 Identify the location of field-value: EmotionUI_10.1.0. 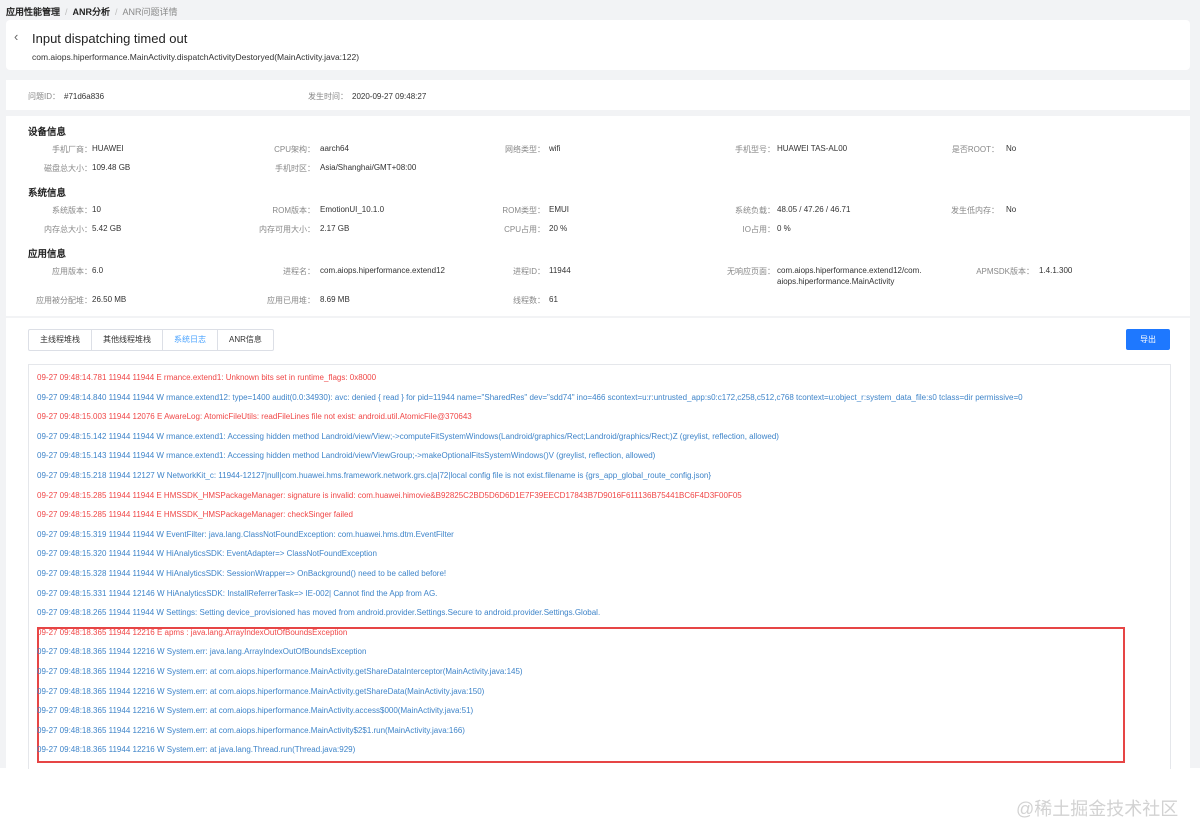
(352, 209).